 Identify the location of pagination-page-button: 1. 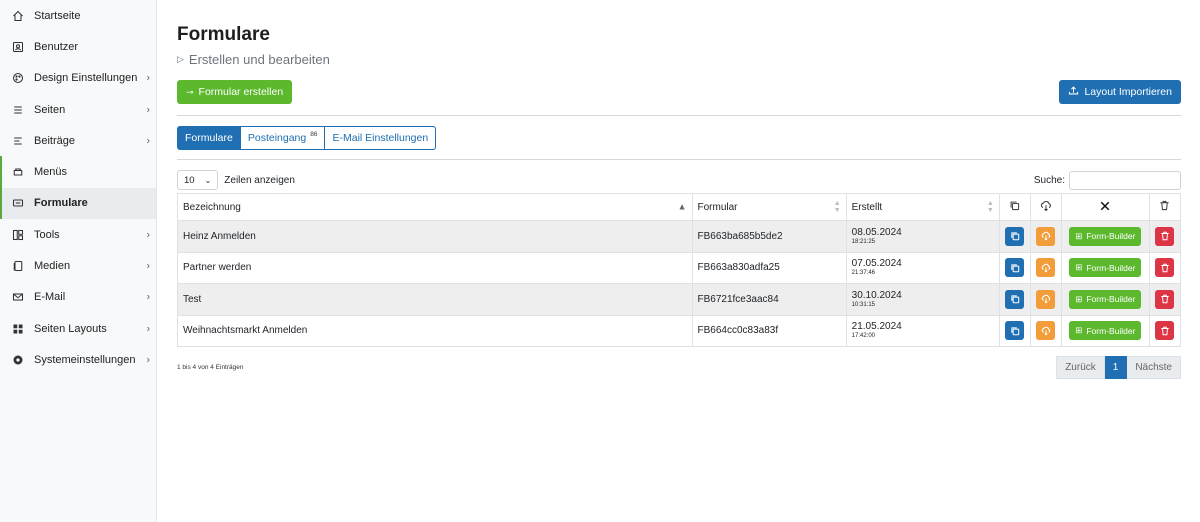
(1116, 367).